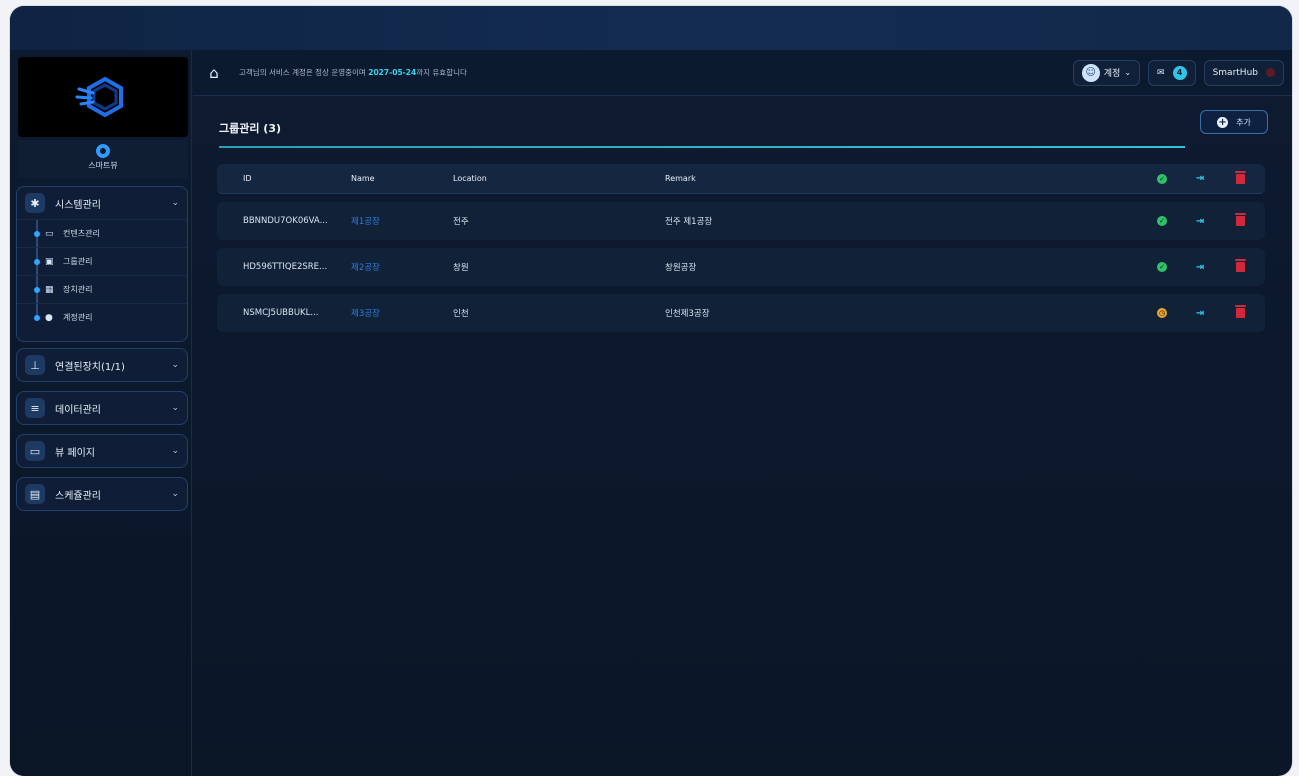  I want to click on keyboard-icon: ▦, so click(49, 289).